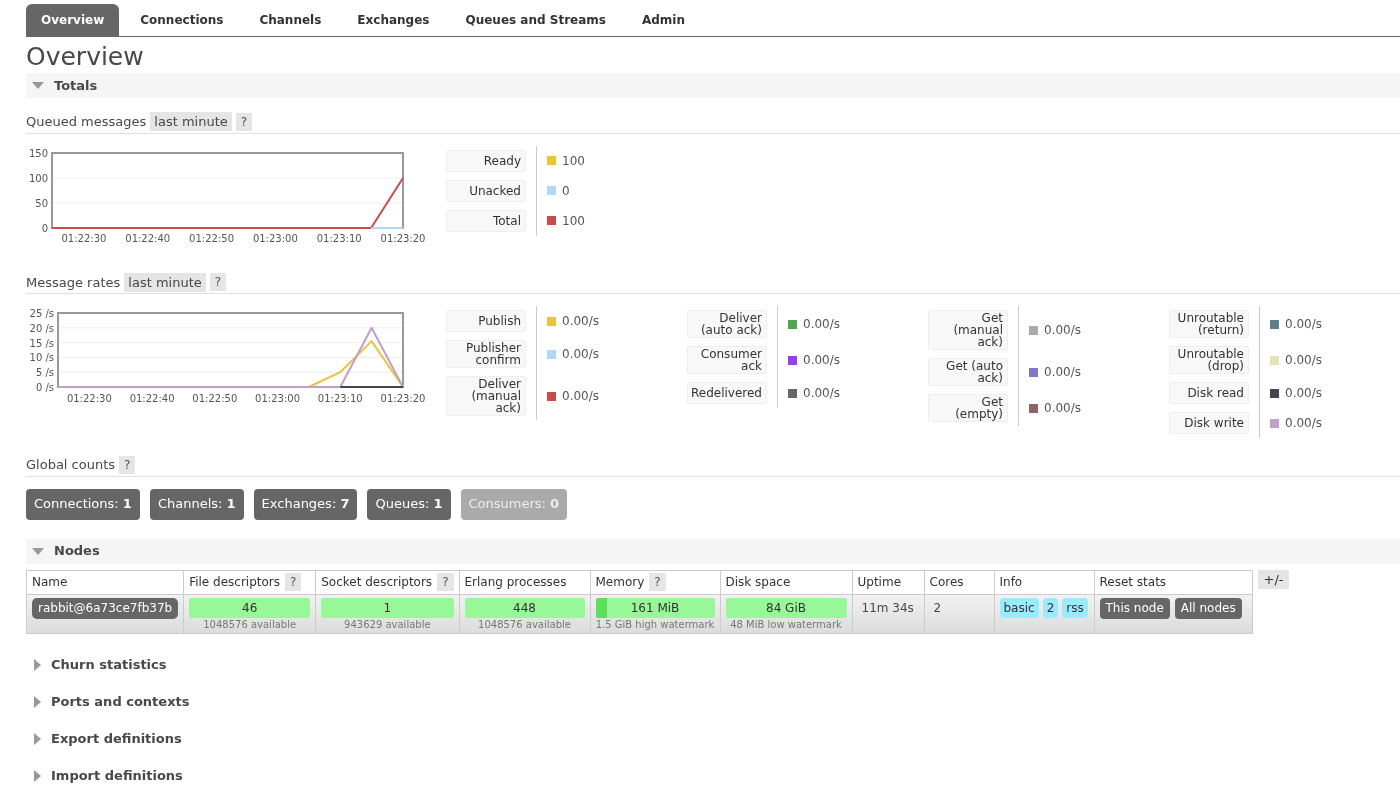  What do you see at coordinates (250, 607) in the screenshot?
I see `usage-value: 46` at bounding box center [250, 607].